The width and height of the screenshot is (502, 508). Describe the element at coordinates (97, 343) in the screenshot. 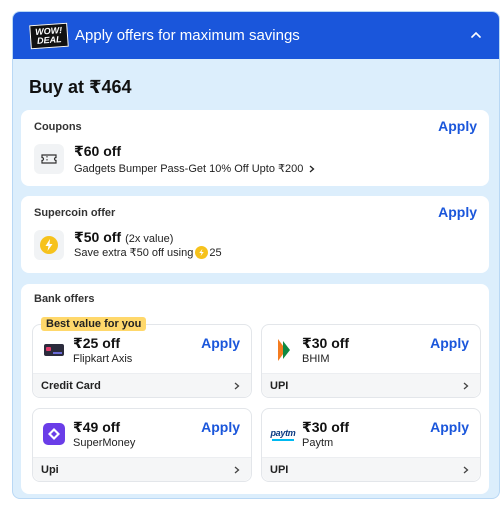

I see `offer-amount: ₹25 off` at that location.